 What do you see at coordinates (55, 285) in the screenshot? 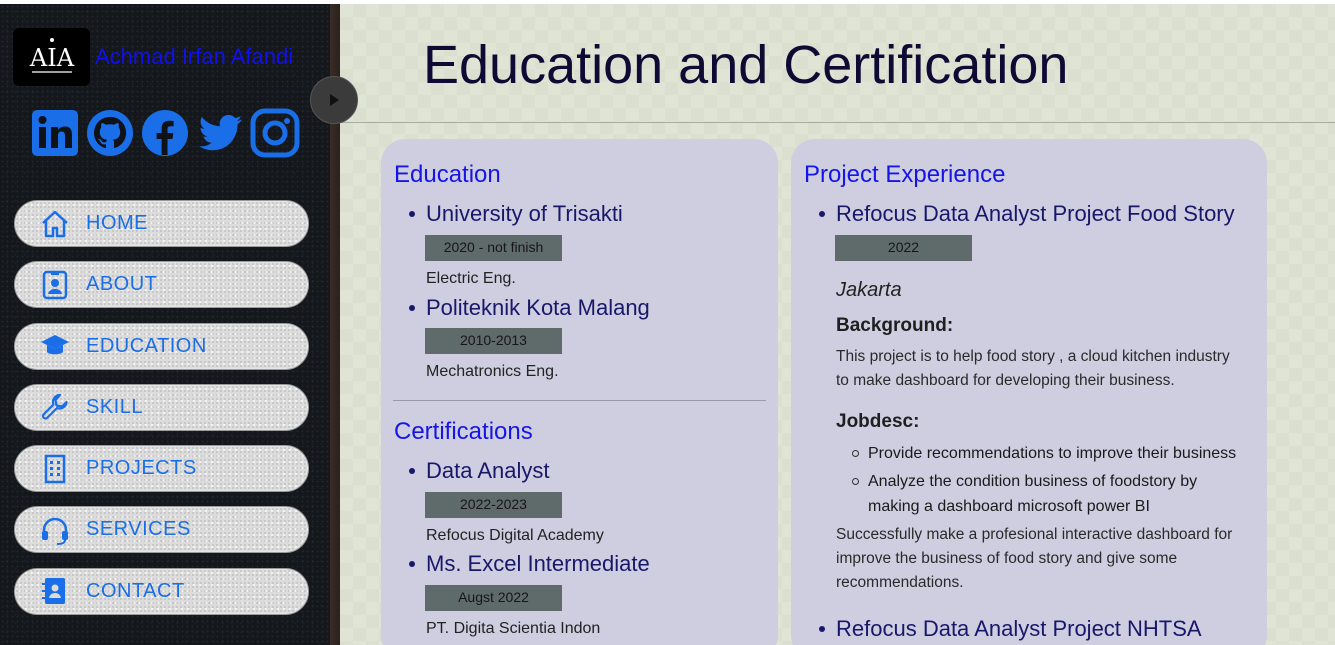
I see `person-badge-icon` at bounding box center [55, 285].